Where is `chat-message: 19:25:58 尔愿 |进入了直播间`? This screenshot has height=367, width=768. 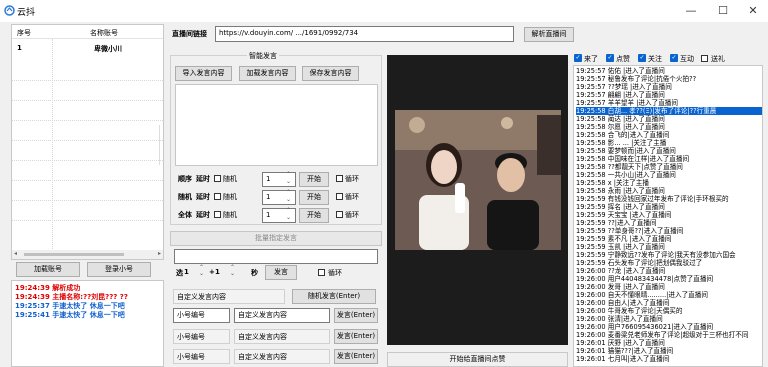
chat-message: 19:25:58 尔愿 |进入了直播间 is located at coordinates (669, 127).